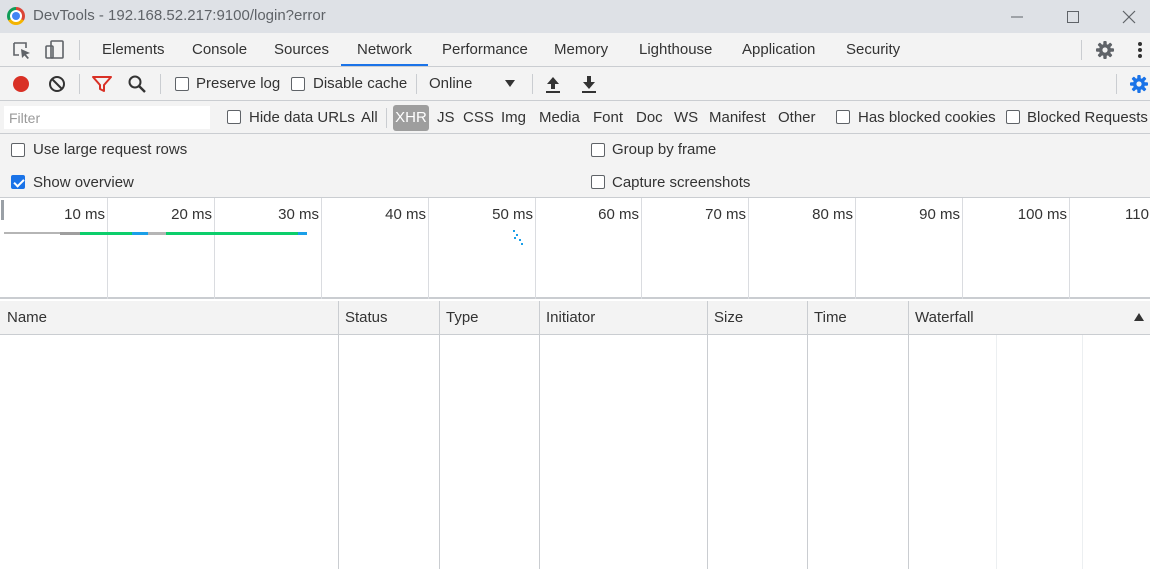  I want to click on more-options-button, so click(1140, 50).